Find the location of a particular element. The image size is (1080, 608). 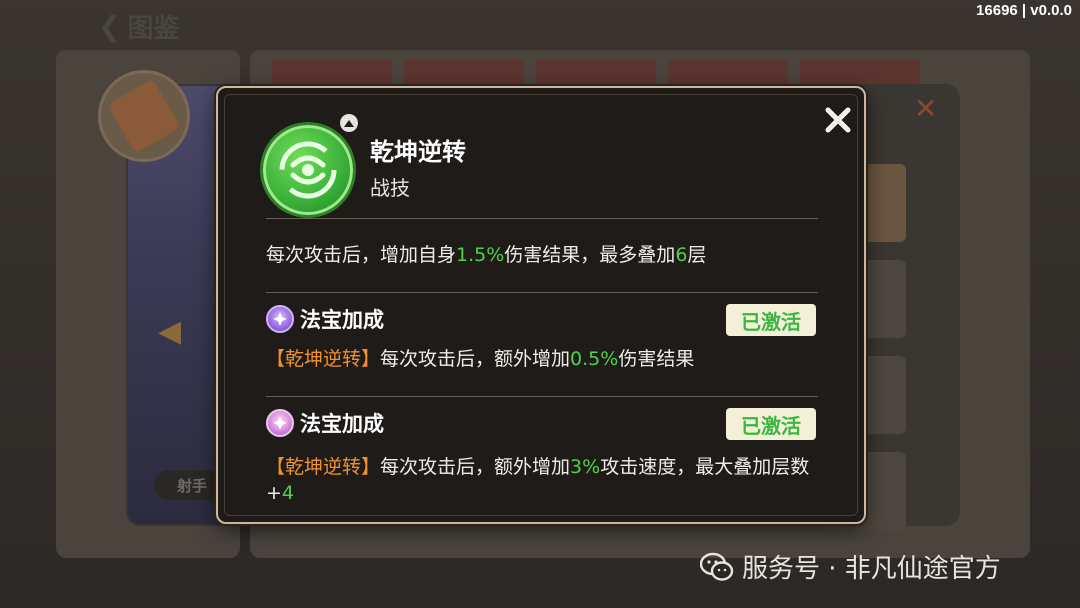

swirl-arrows-icon is located at coordinates (308, 170).